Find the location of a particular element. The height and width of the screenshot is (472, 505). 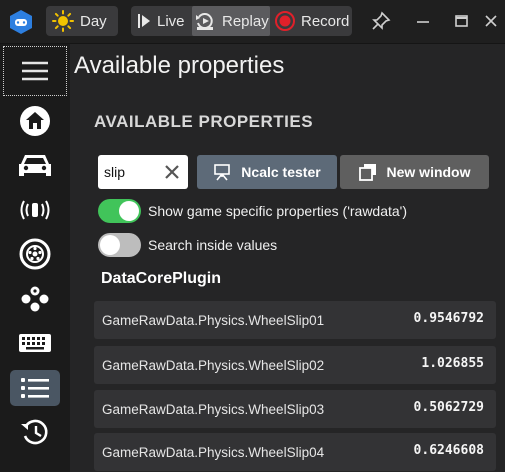

replay-button: Replay is located at coordinates (231, 21).